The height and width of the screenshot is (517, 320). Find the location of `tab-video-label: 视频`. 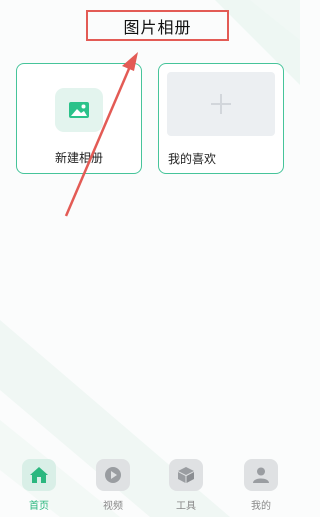

tab-video-label: 视频 is located at coordinates (113, 506).